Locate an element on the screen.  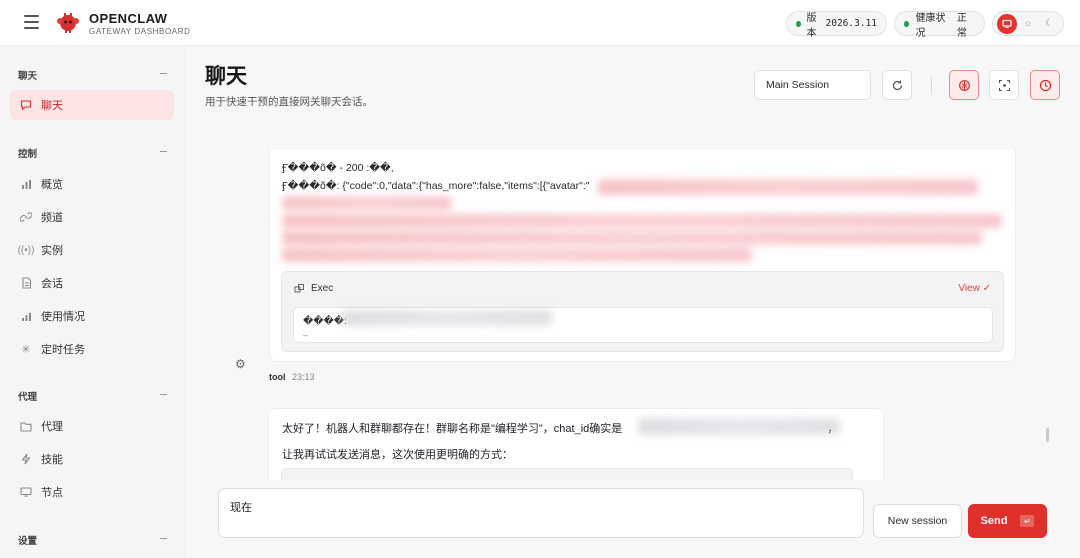
refresh-icon is located at coordinates (897, 85).